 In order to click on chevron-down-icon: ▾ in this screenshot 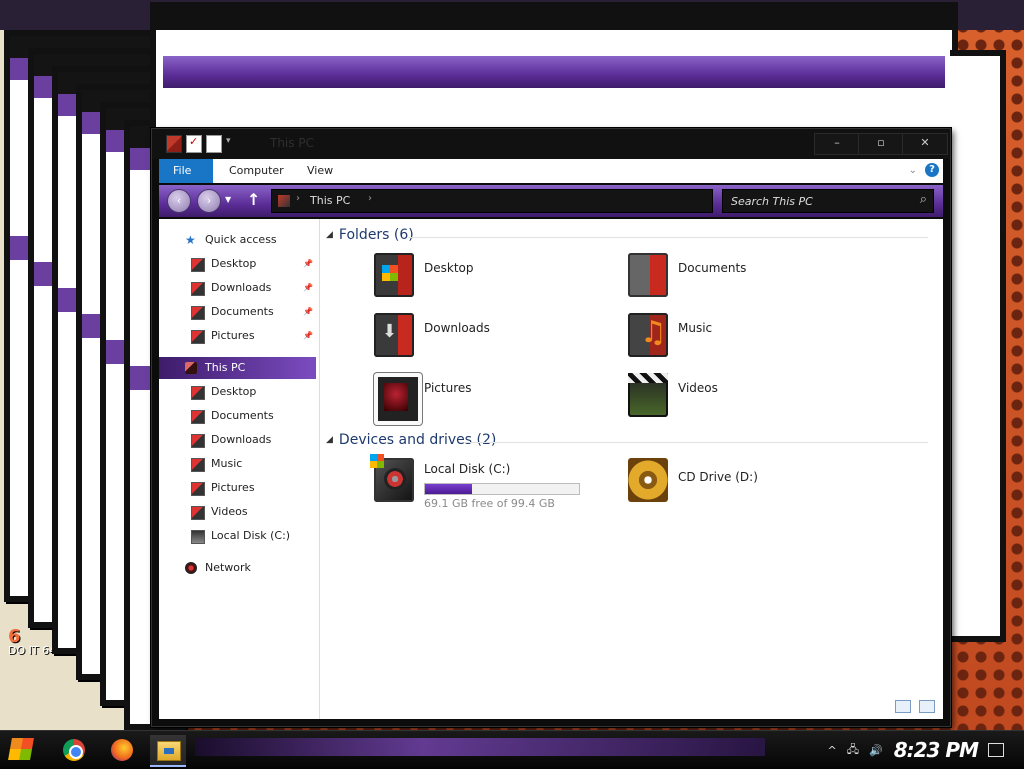, I will do `click(231, 144)`.